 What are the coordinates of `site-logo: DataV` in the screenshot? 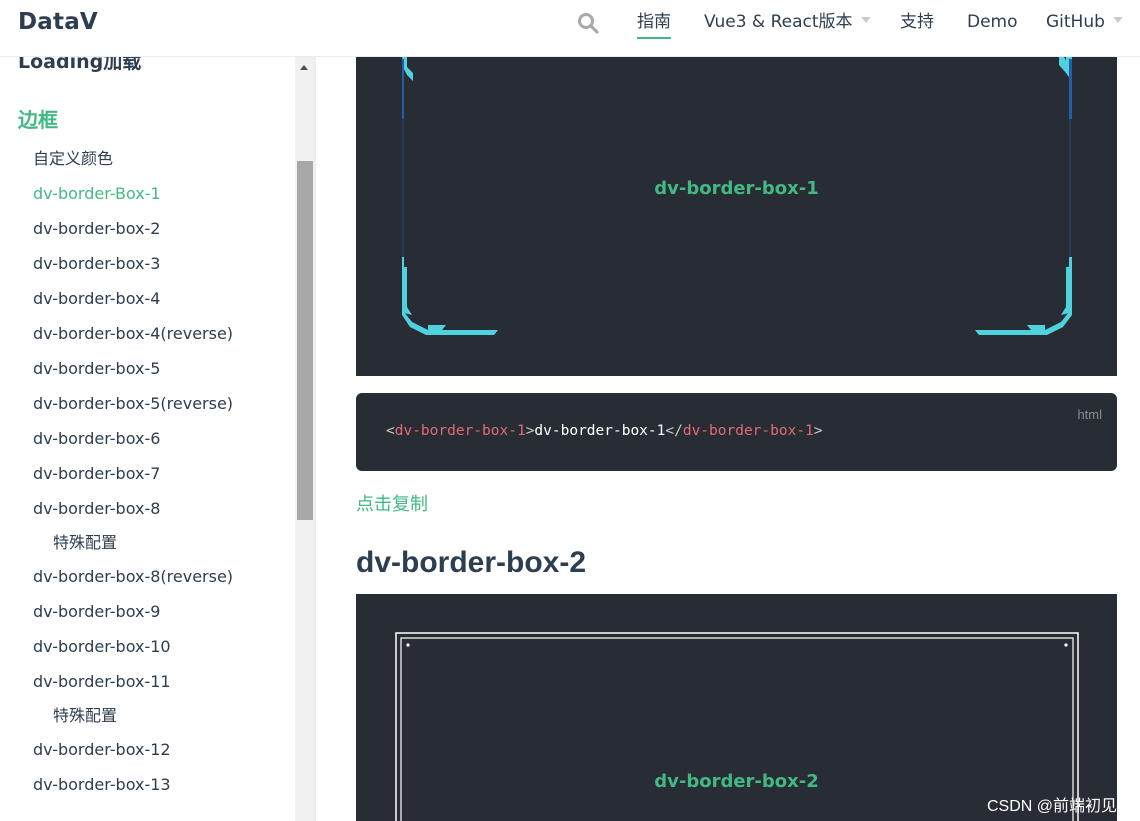 It's located at (58, 22).